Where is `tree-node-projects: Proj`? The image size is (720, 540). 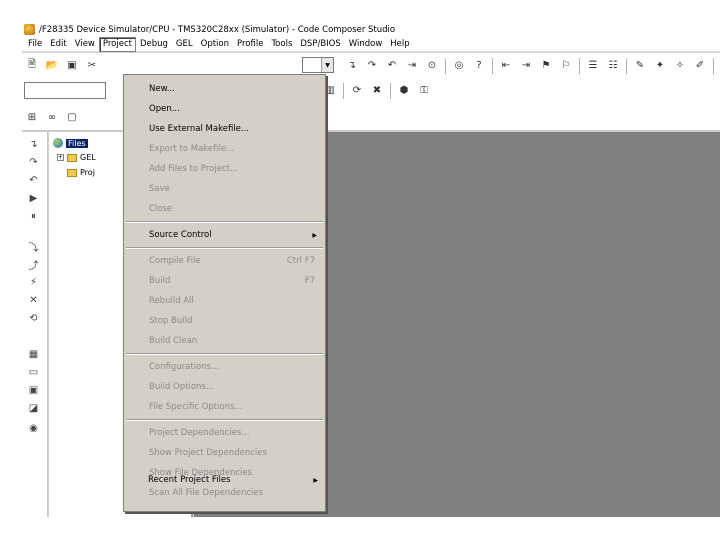
tree-node-projects: Proj is located at coordinates (81, 172).